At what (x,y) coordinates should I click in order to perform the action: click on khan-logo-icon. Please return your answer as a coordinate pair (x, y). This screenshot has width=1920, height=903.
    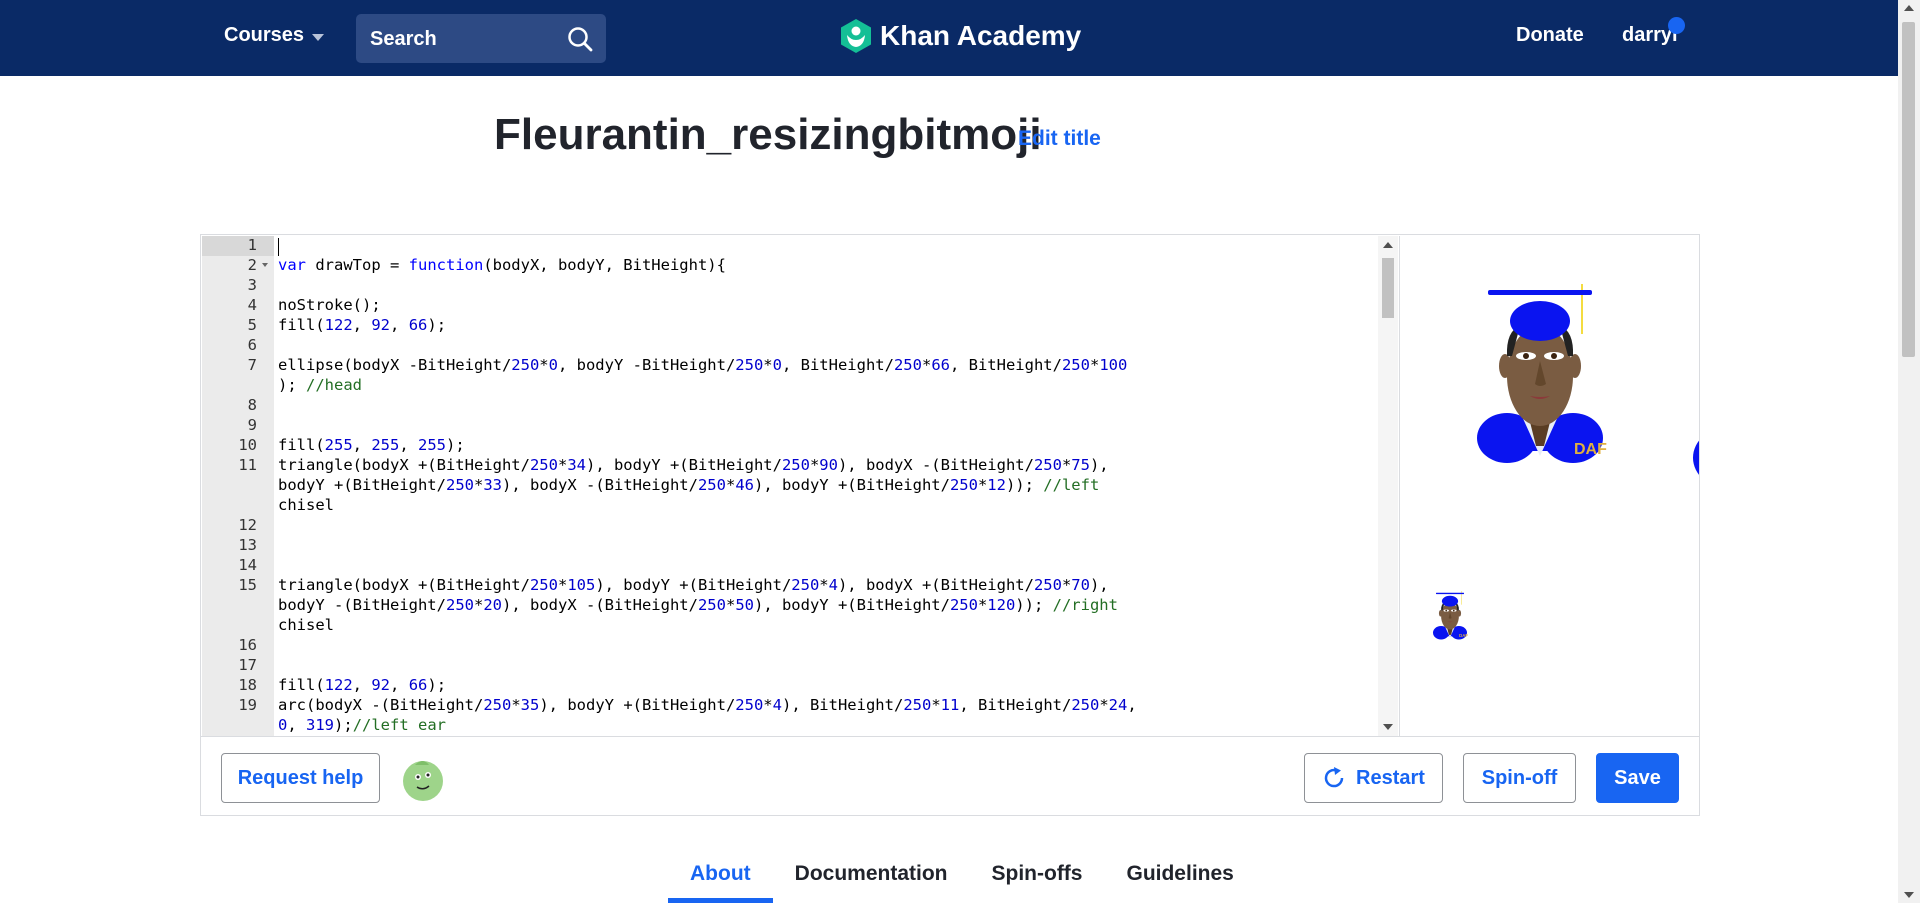
    Looking at the image, I should click on (856, 36).